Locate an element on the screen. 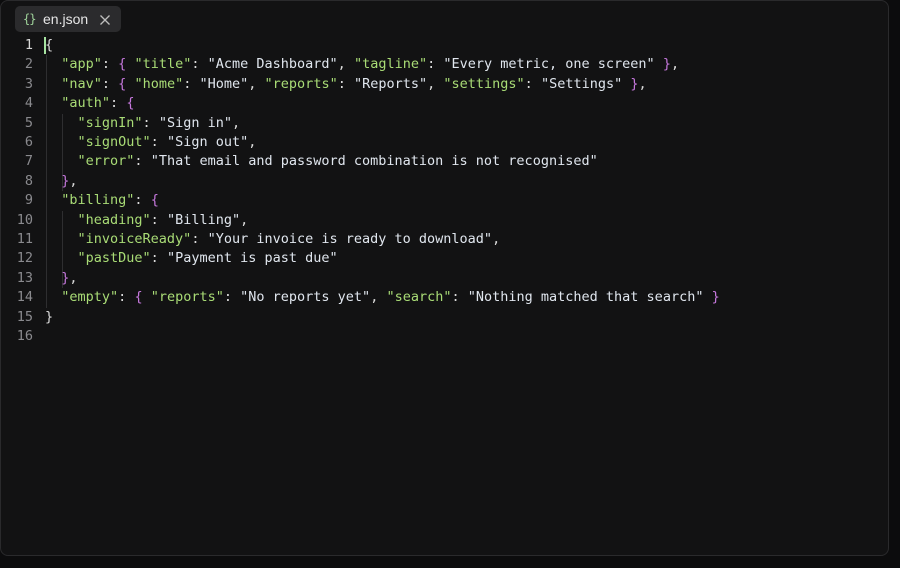 Image resolution: width=900 pixels, height=568 pixels. code-line: 5 "signIn": "Sign in", is located at coordinates (441, 123).